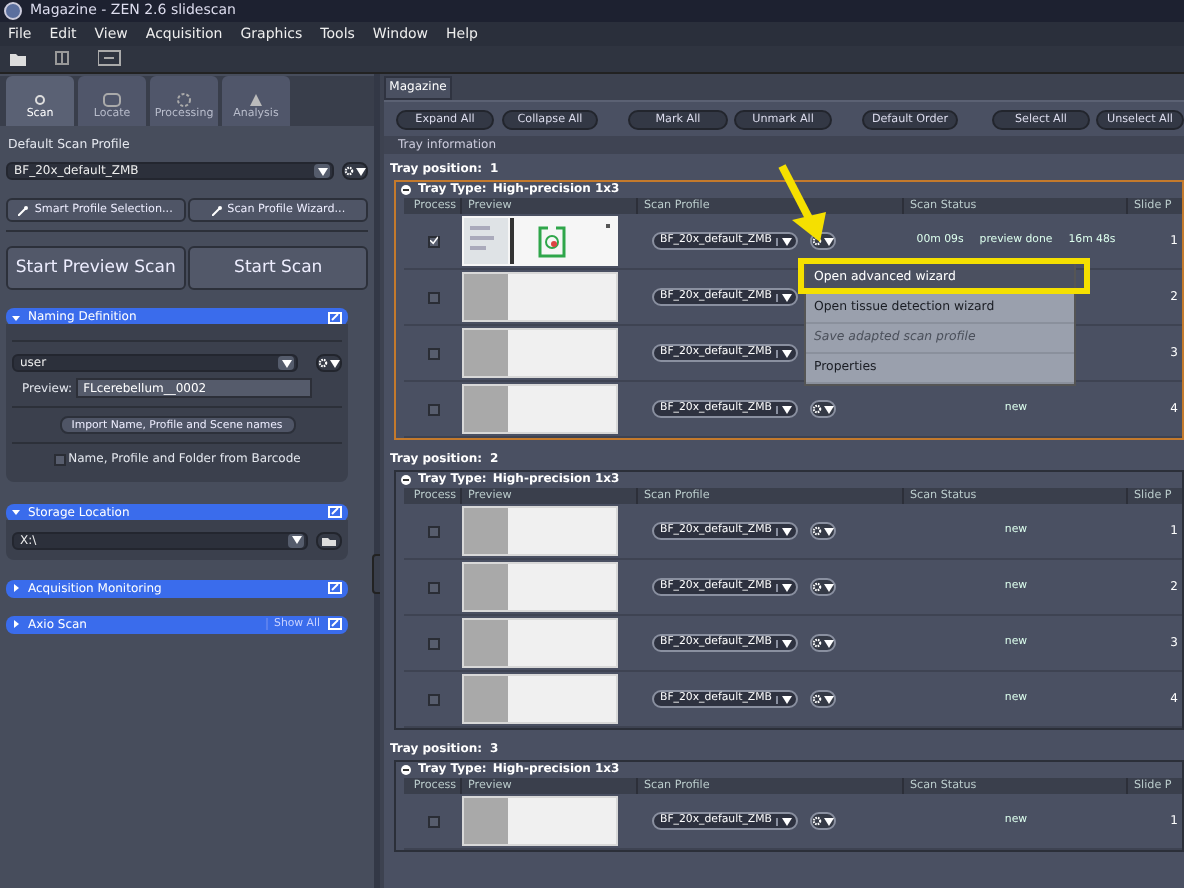 The height and width of the screenshot is (888, 1184). What do you see at coordinates (13, 11) in the screenshot?
I see `app-logo-icon` at bounding box center [13, 11].